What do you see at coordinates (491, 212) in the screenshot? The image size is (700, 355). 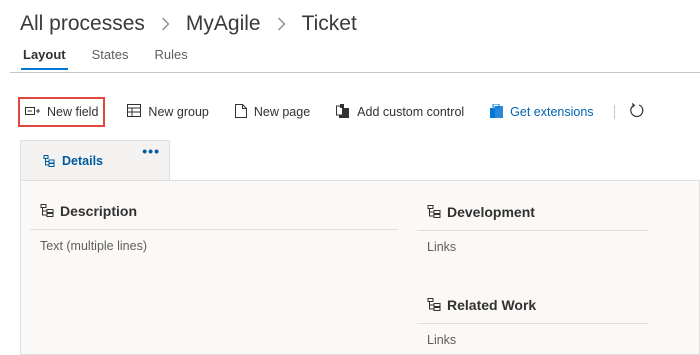 I see `group-title: Development` at bounding box center [491, 212].